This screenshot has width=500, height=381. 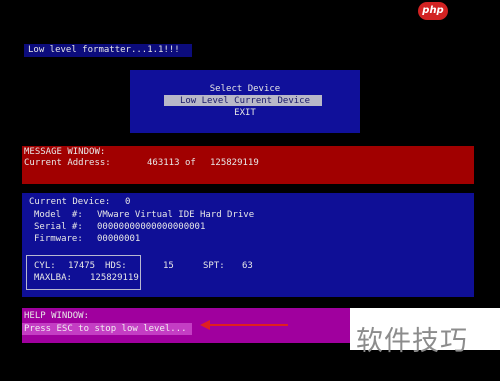 What do you see at coordinates (65, 152) in the screenshot?
I see `message-window-heading: MESSAGE WINDOW:` at bounding box center [65, 152].